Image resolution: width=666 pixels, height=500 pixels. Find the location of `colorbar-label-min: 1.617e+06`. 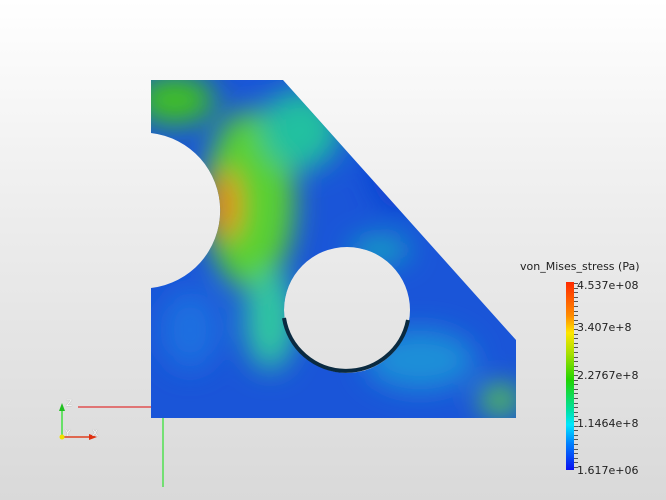

colorbar-label-min: 1.617e+06 is located at coordinates (608, 470).